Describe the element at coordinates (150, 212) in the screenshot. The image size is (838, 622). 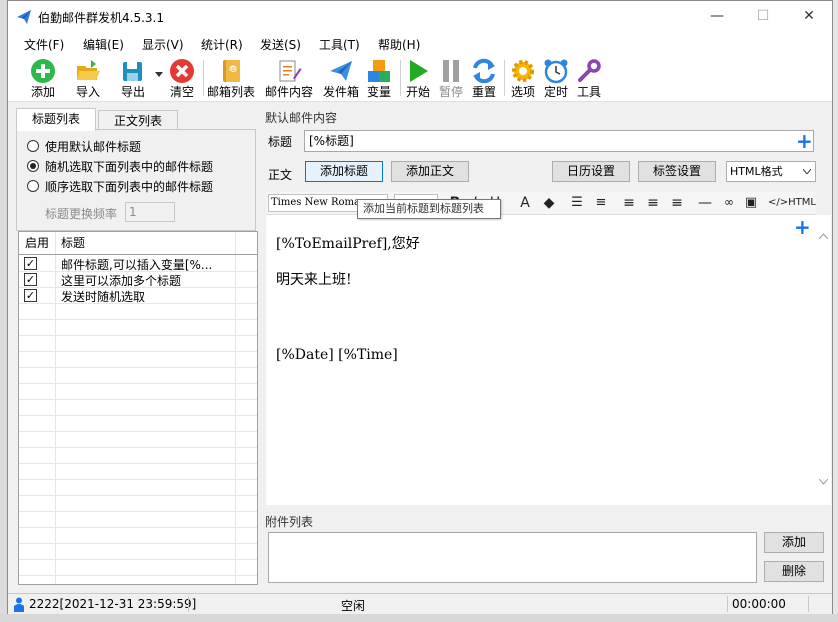
I see `freq-input: 1` at that location.